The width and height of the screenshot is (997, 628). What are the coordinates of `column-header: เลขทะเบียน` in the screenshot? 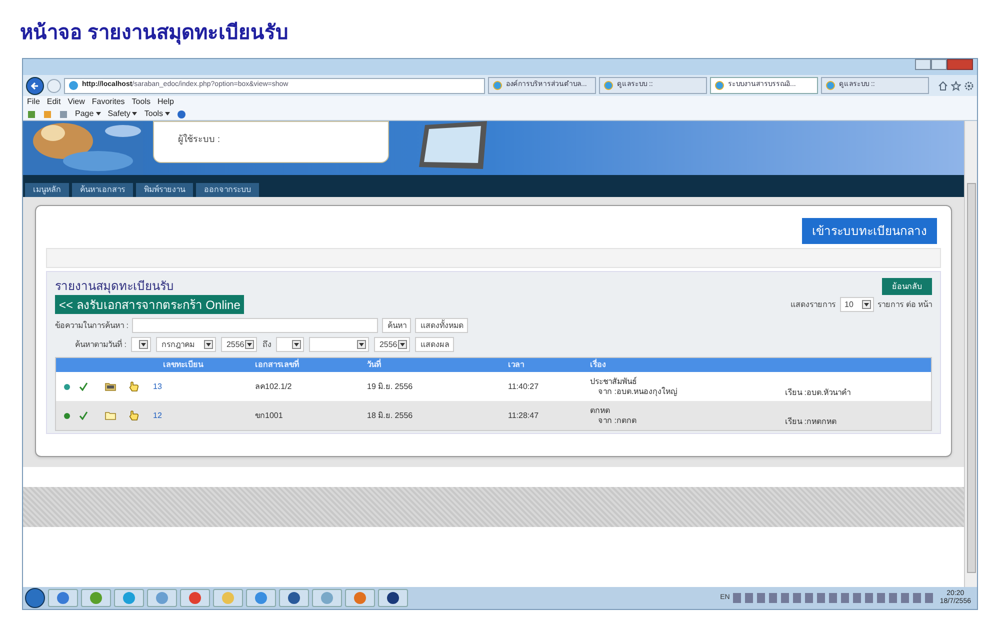 It's located at (183, 365).